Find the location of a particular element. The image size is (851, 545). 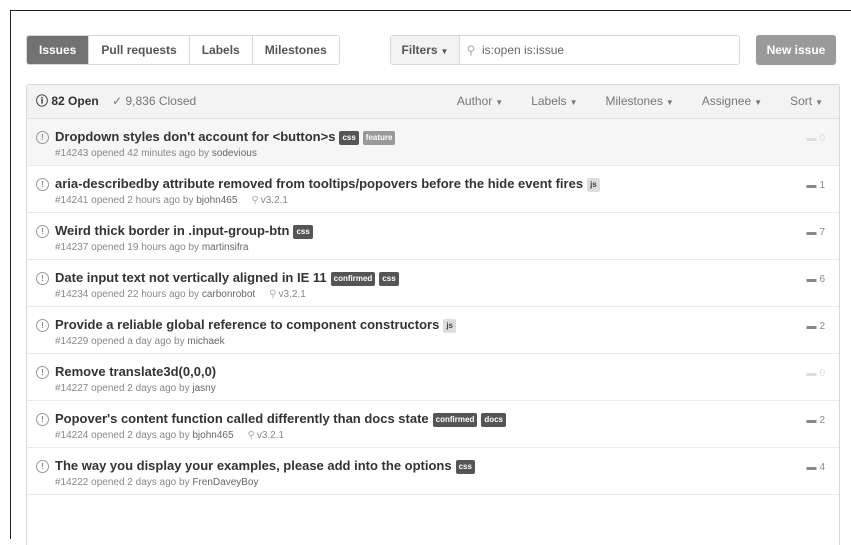

filters-button-label: Filters is located at coordinates (419, 50).